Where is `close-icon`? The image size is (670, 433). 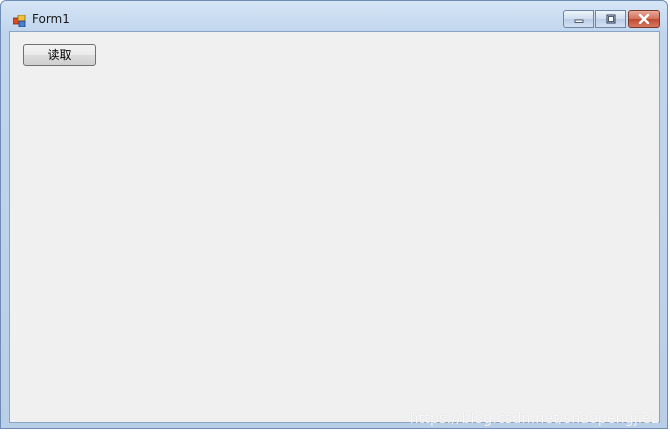 close-icon is located at coordinates (644, 19).